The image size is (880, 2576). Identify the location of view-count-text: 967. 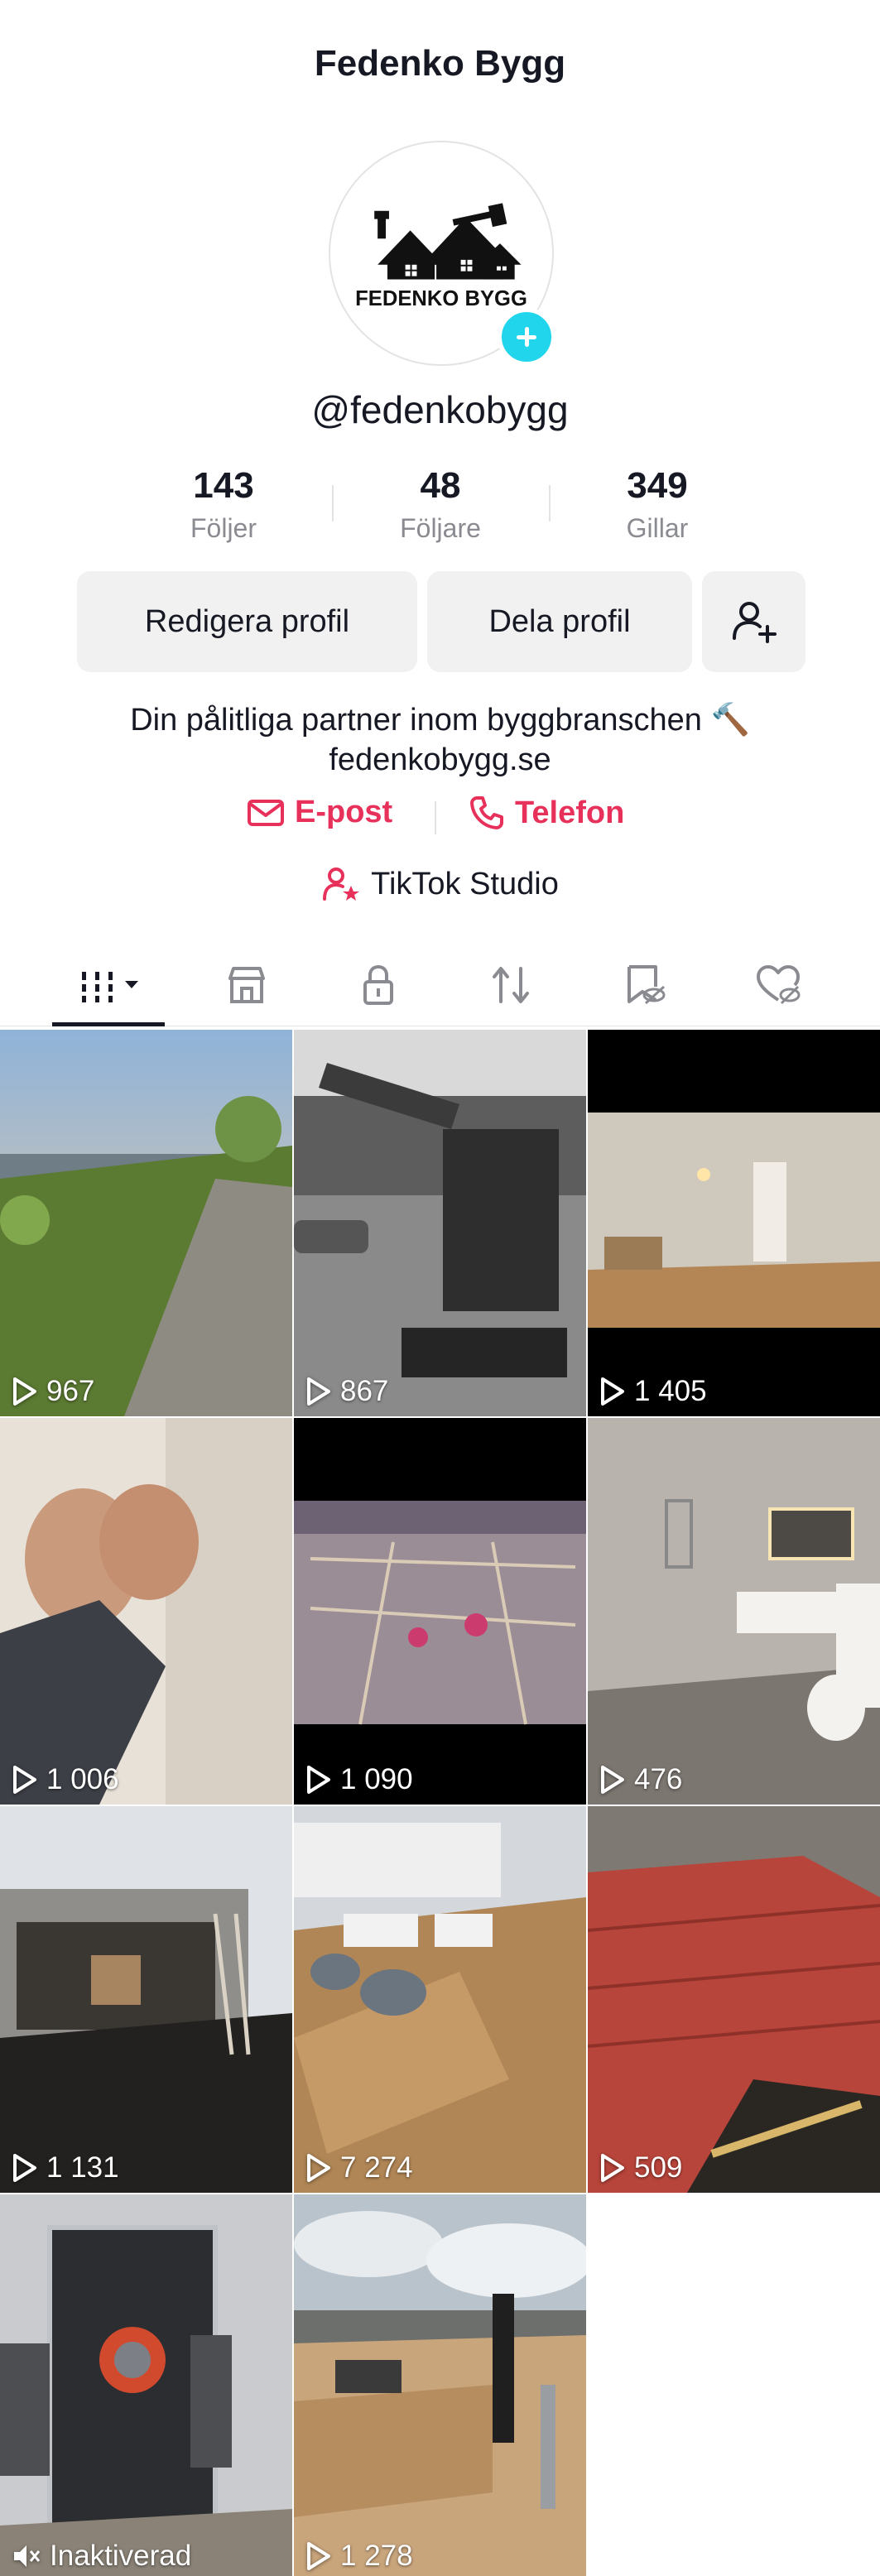
(70, 1391).